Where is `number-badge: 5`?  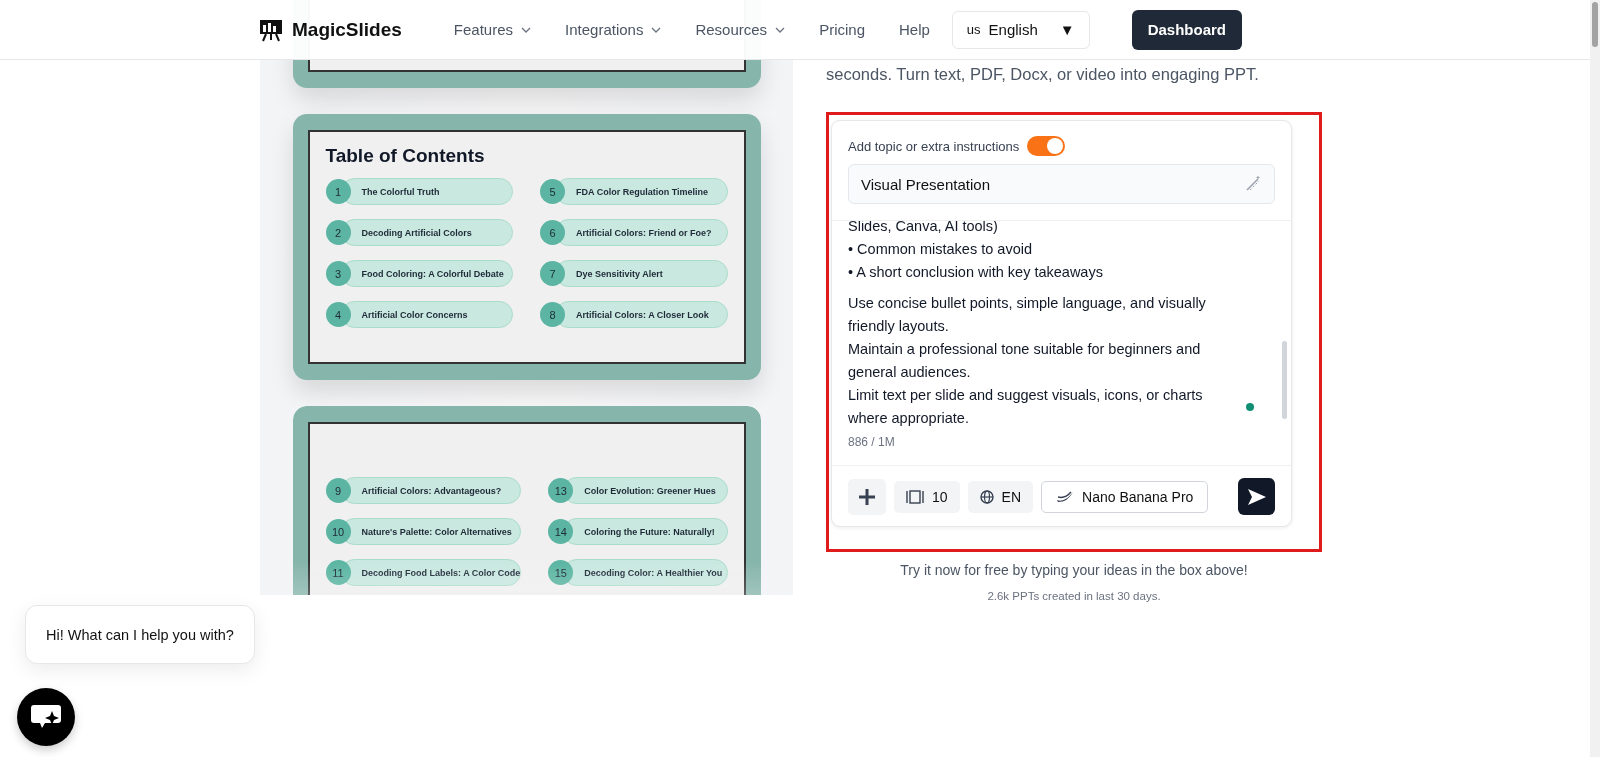 number-badge: 5 is located at coordinates (552, 191).